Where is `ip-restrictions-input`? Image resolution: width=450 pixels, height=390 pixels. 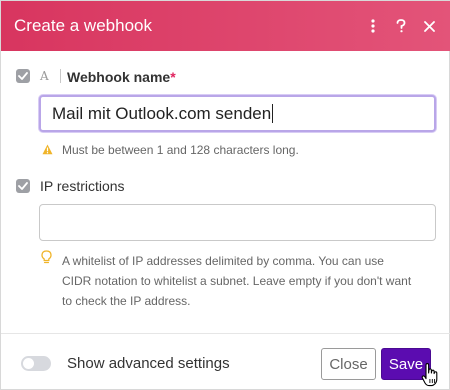 ip-restrictions-input is located at coordinates (237, 222).